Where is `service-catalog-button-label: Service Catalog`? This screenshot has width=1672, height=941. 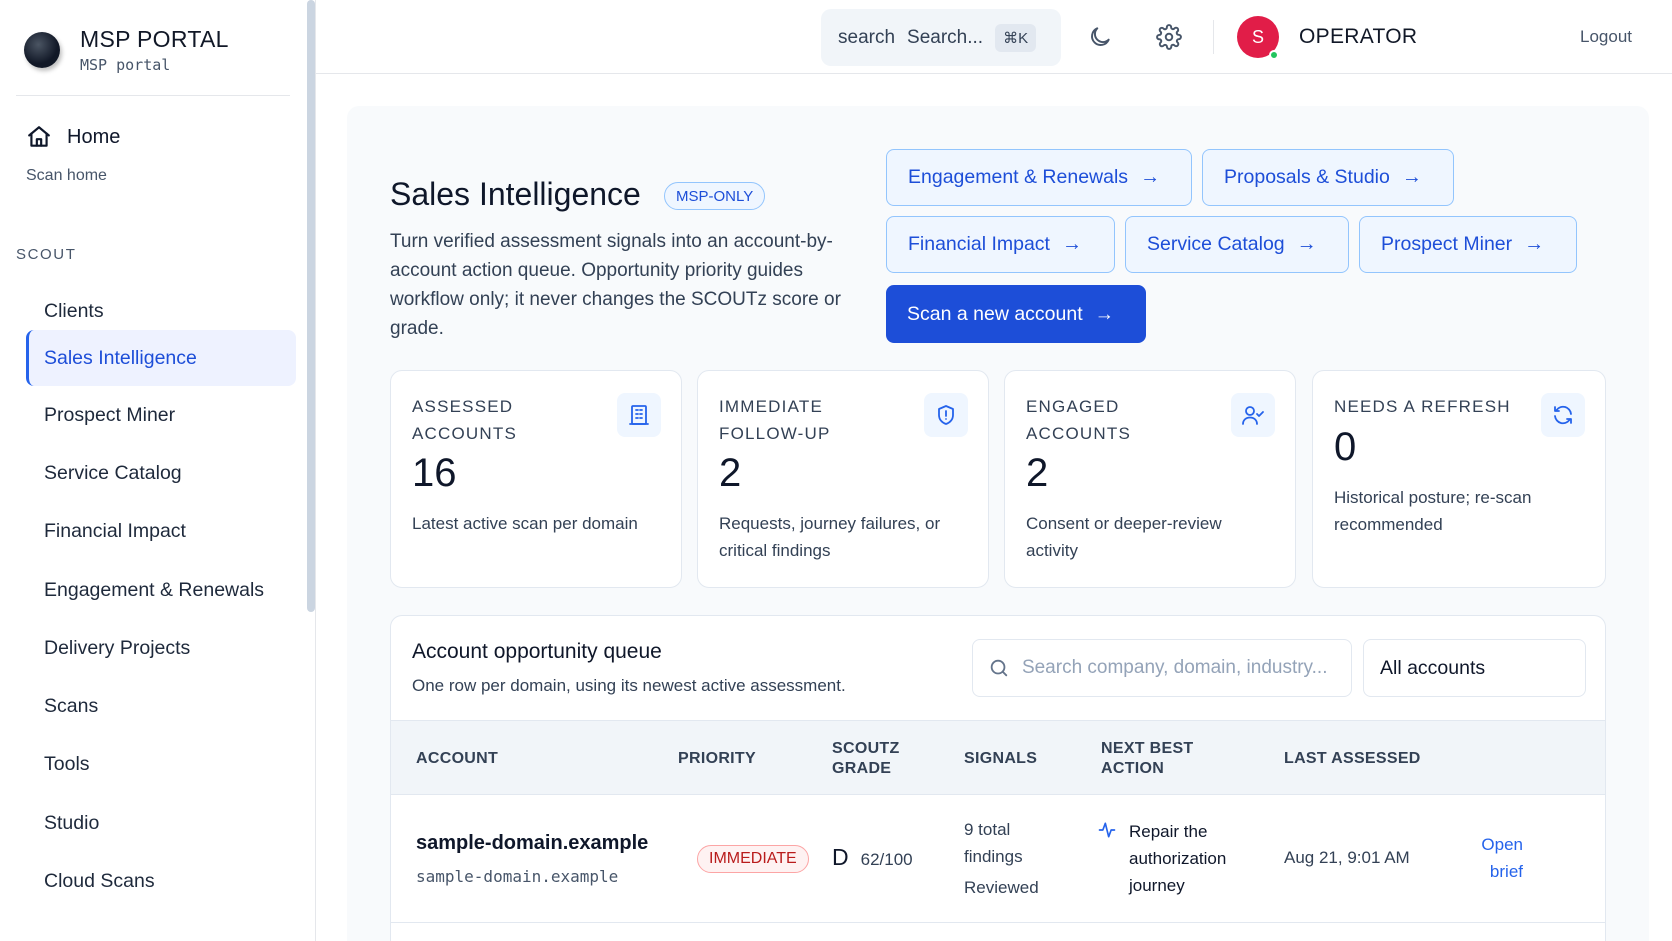 service-catalog-button-label: Service Catalog is located at coordinates (1216, 244).